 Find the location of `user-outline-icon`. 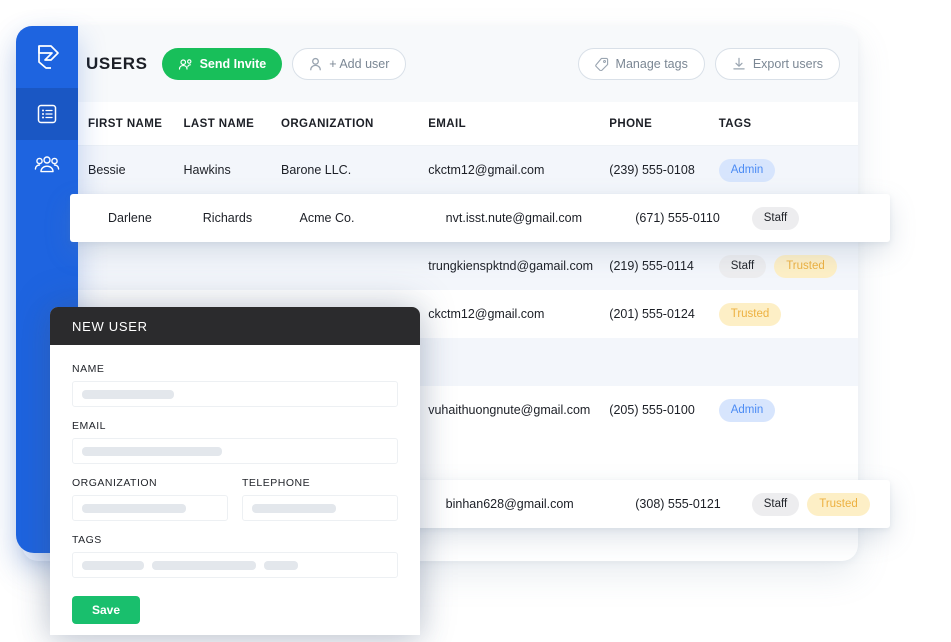

user-outline-icon is located at coordinates (315, 64).